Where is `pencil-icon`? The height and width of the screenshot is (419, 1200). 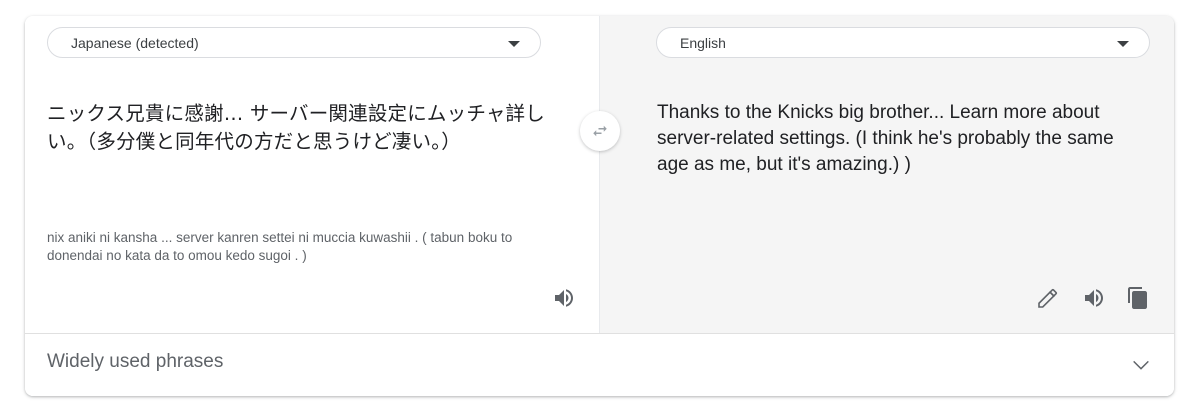
pencil-icon is located at coordinates (1048, 298).